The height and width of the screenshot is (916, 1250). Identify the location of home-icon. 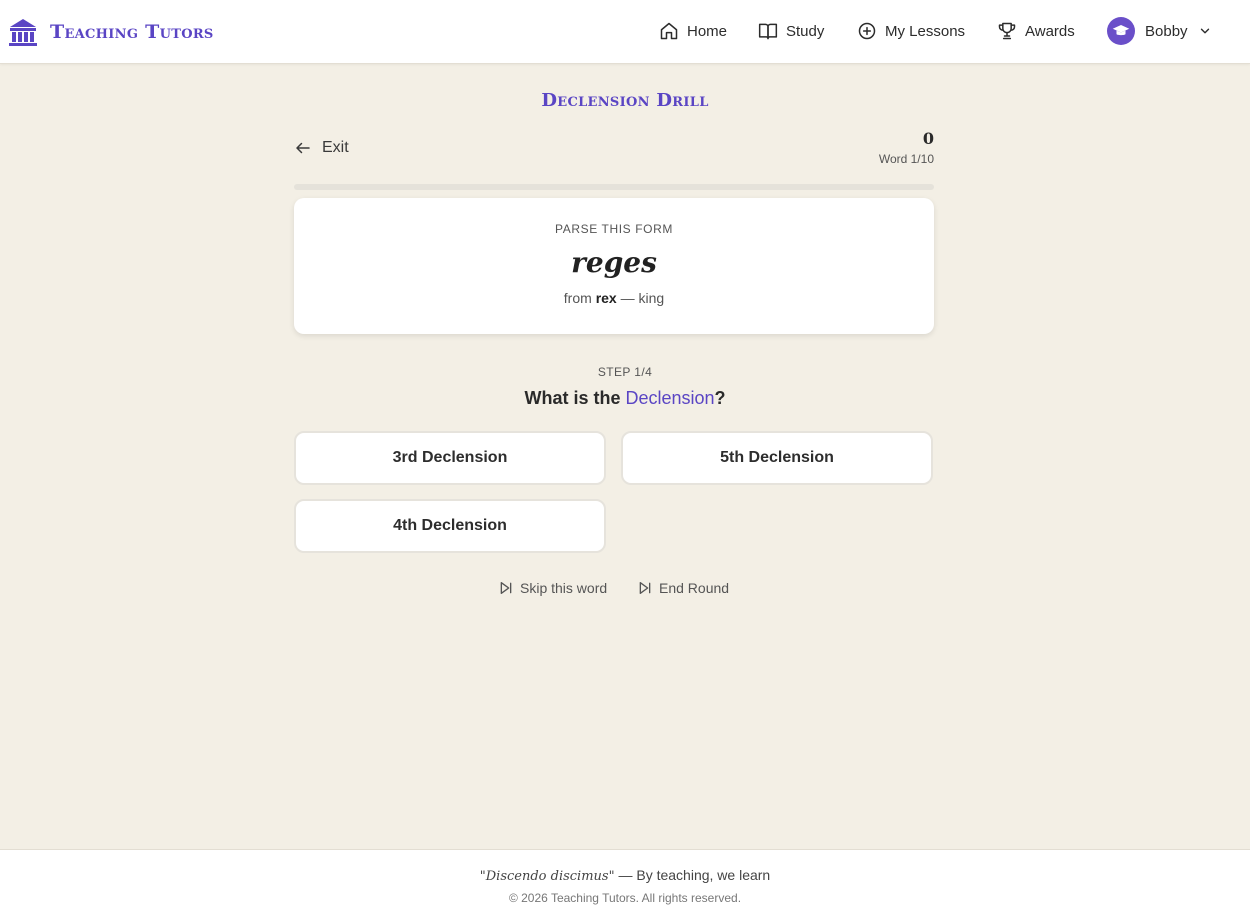
(669, 31).